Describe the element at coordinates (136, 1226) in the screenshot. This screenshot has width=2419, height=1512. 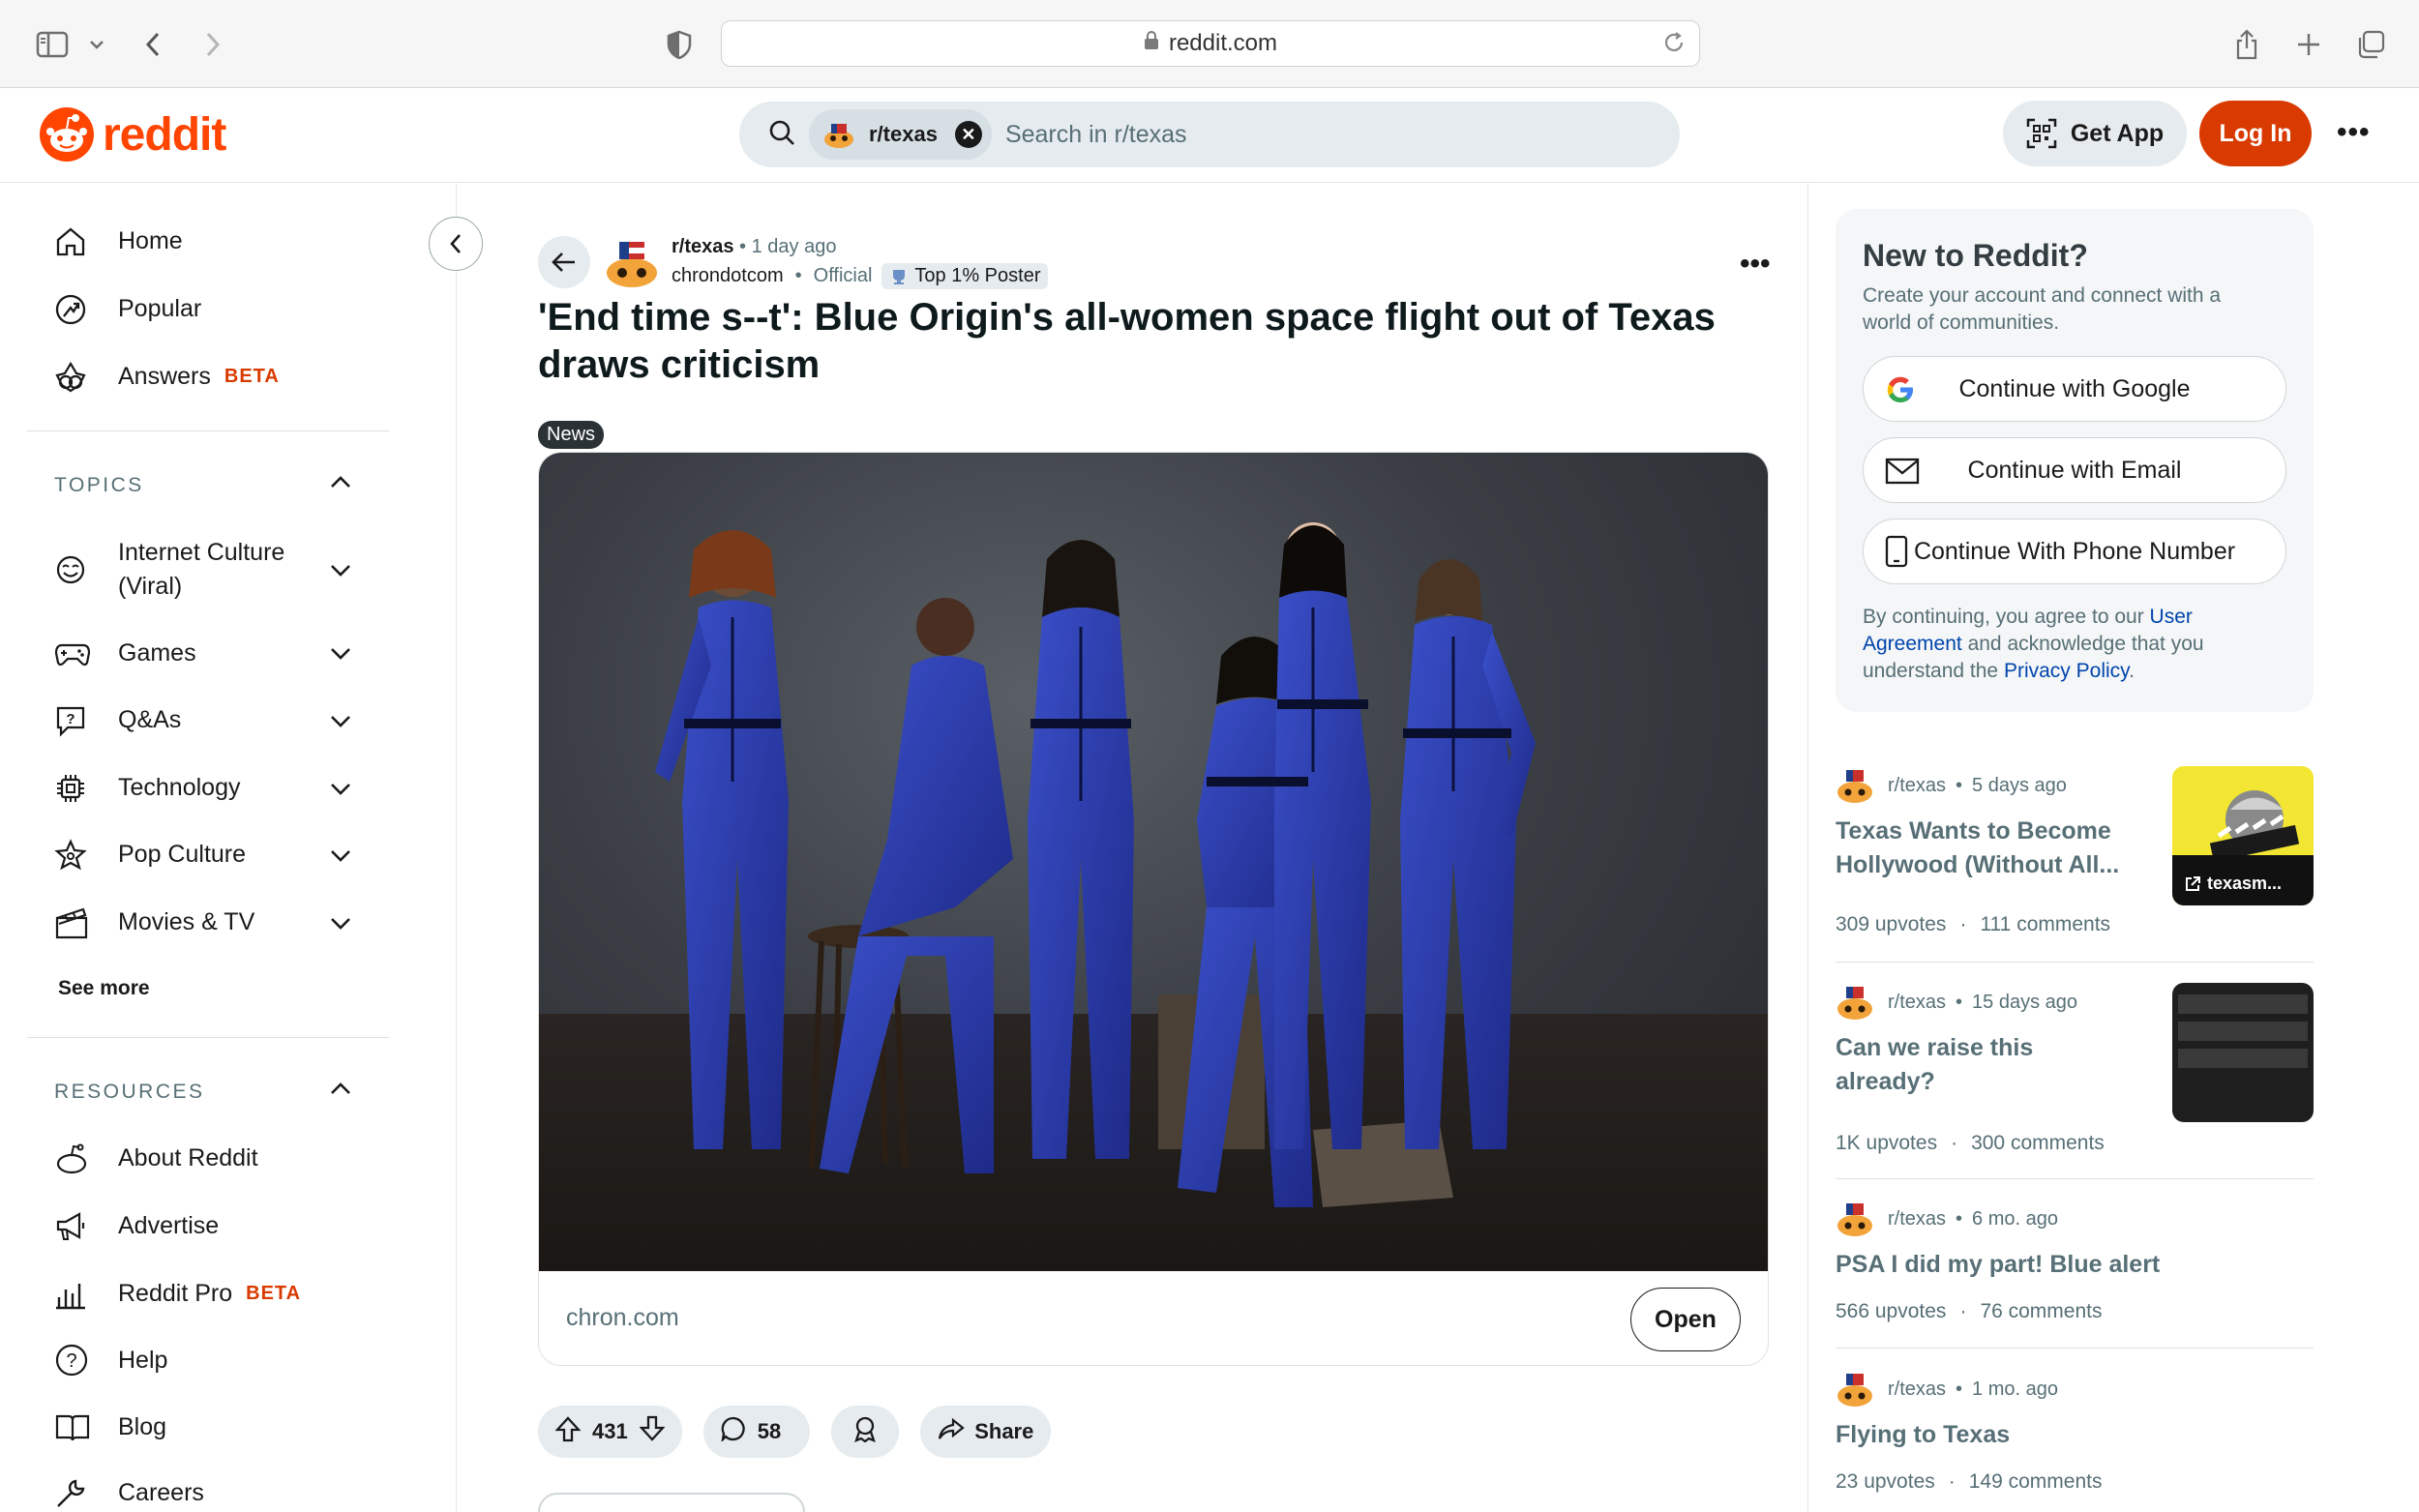
I see `sidebar-item-advertise: Advertise` at that location.